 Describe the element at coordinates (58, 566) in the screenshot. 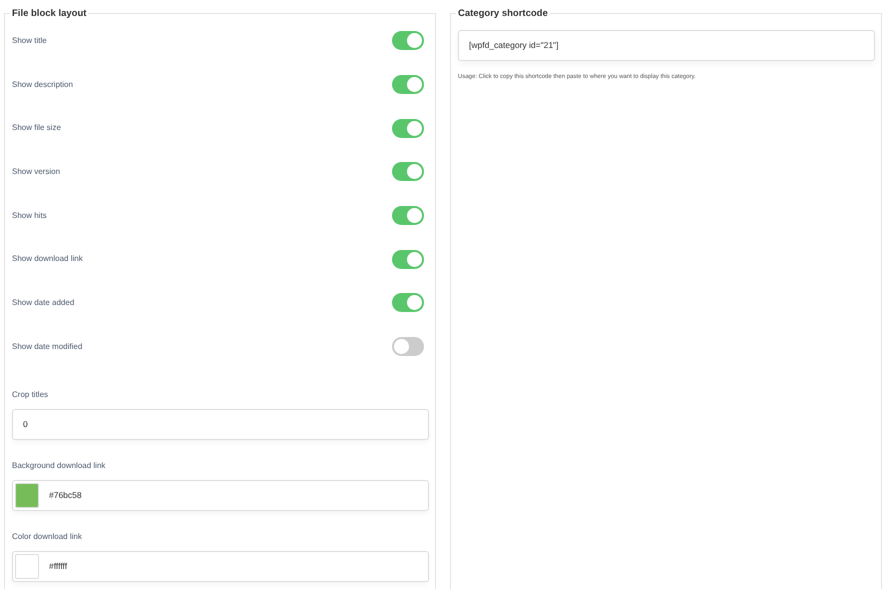

I see `color-value: #ffffff` at that location.